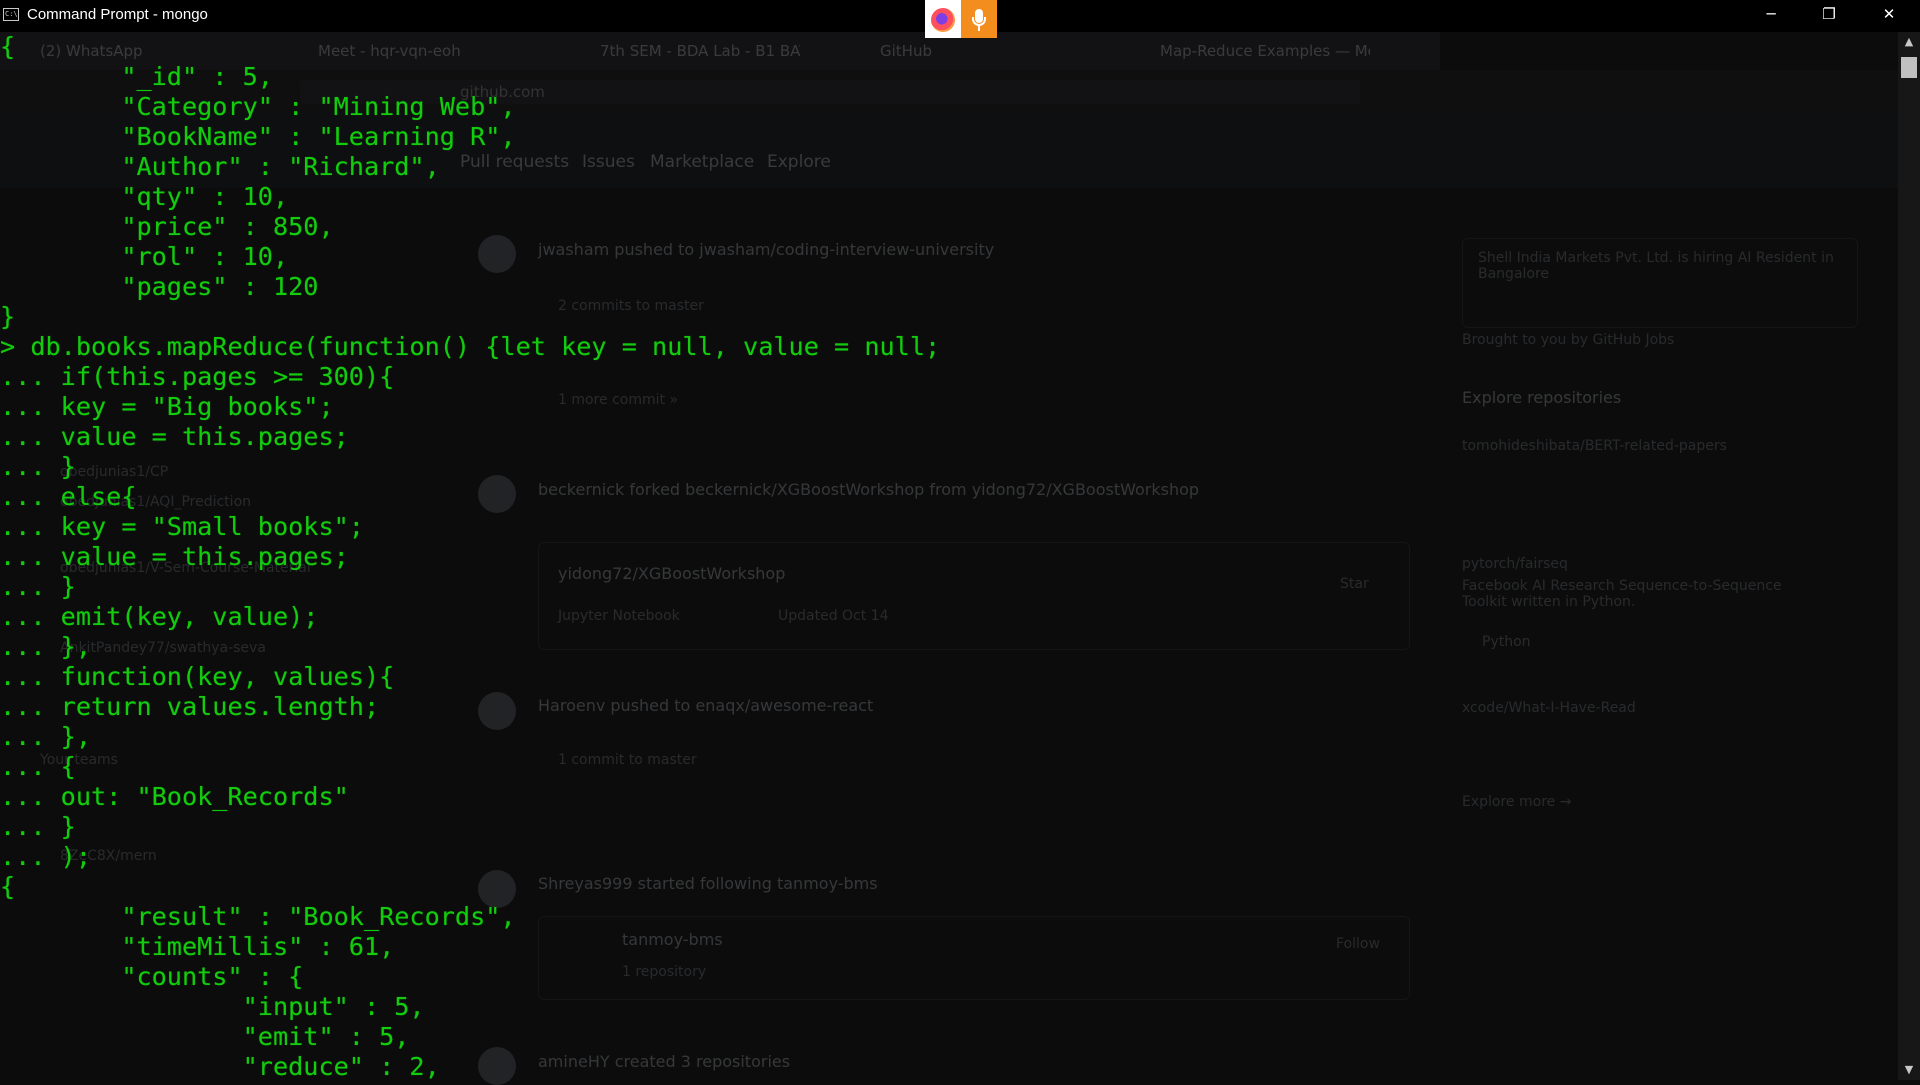 Image resolution: width=1920 pixels, height=1085 pixels. Describe the element at coordinates (1909, 1070) in the screenshot. I see `scroll-down-arrow-icon: ▼` at that location.